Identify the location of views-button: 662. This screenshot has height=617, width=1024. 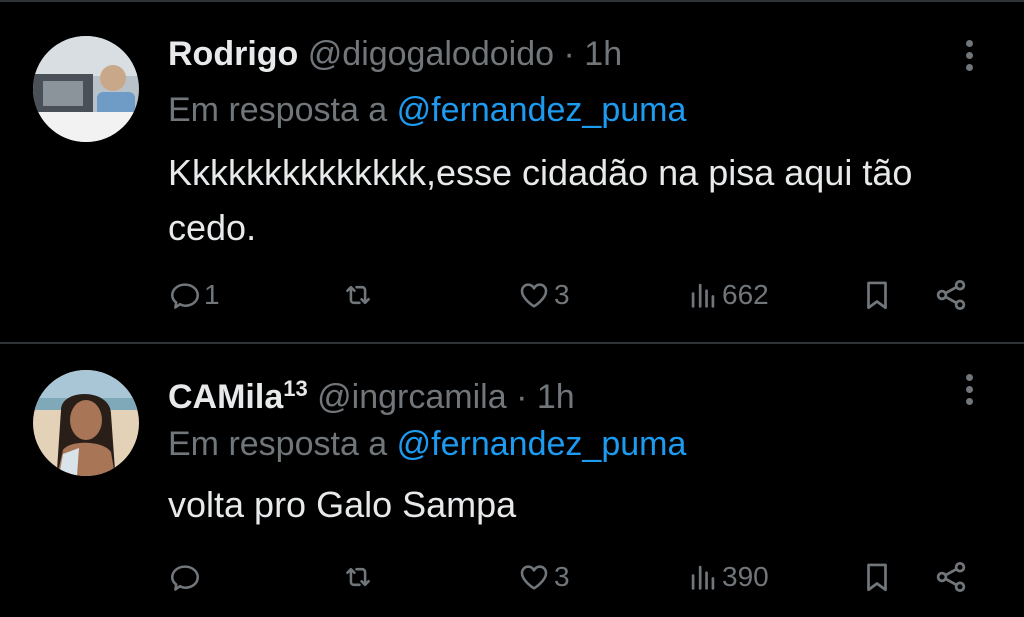
(727, 295).